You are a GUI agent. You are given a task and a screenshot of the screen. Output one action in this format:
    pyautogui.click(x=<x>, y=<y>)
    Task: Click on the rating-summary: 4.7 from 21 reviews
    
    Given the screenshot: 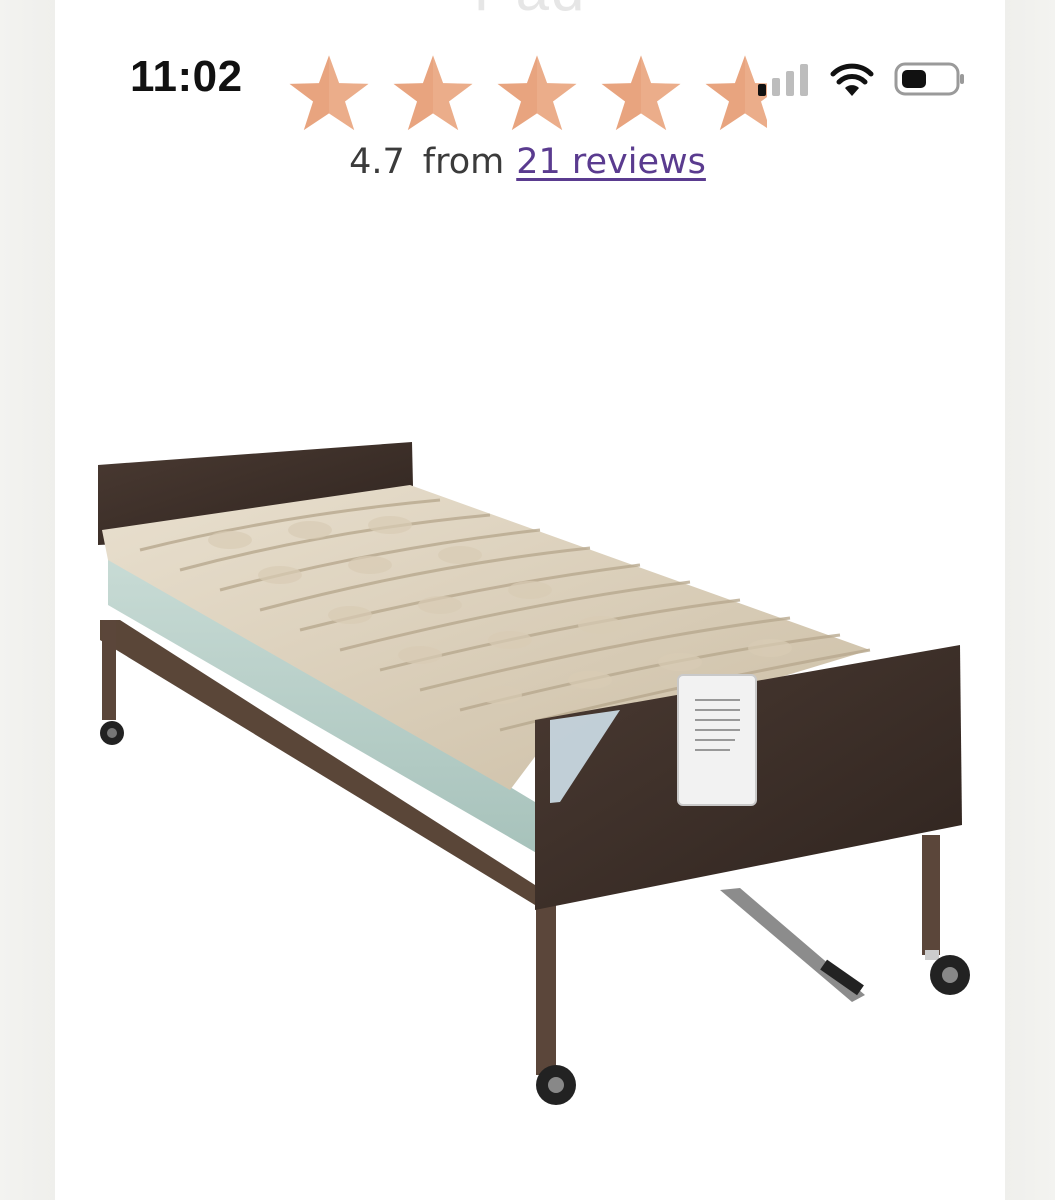 What is the action you would take?
    pyautogui.click(x=527, y=162)
    